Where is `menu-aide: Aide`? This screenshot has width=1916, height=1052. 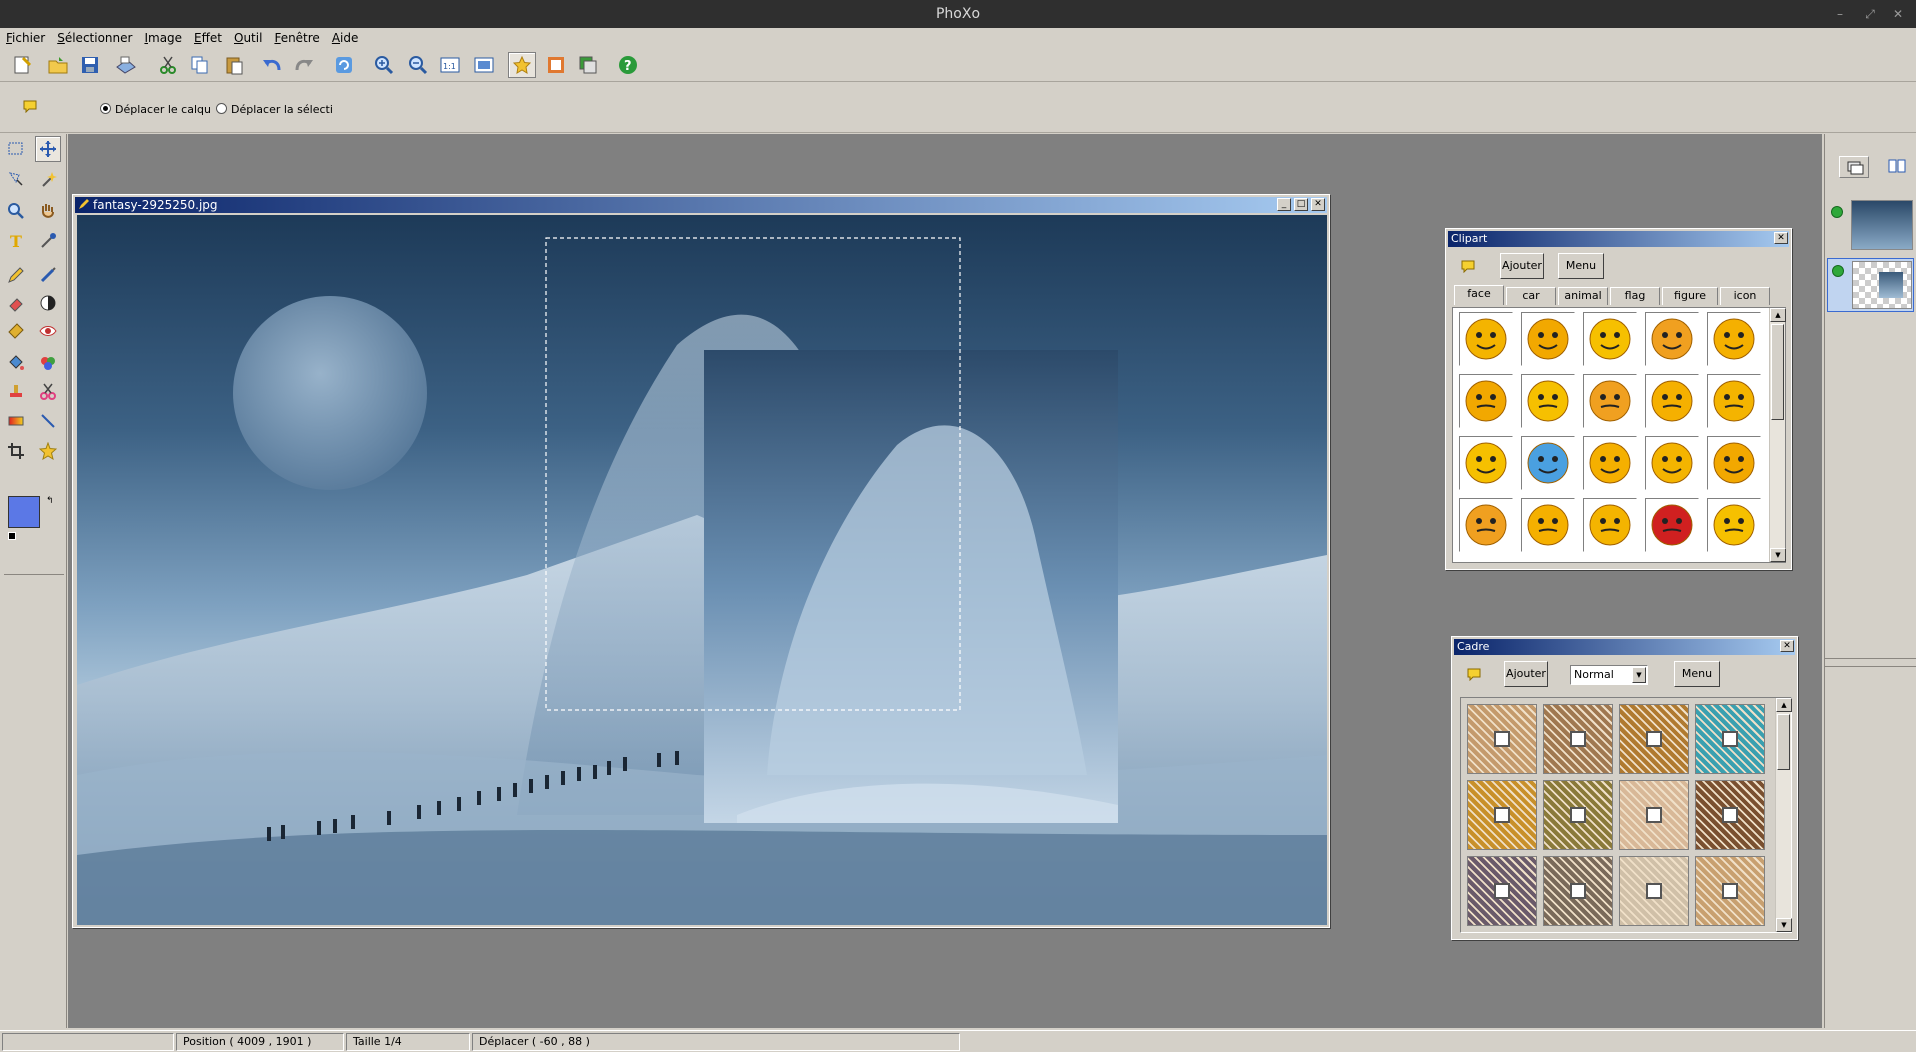
menu-aide: Aide is located at coordinates (347, 38).